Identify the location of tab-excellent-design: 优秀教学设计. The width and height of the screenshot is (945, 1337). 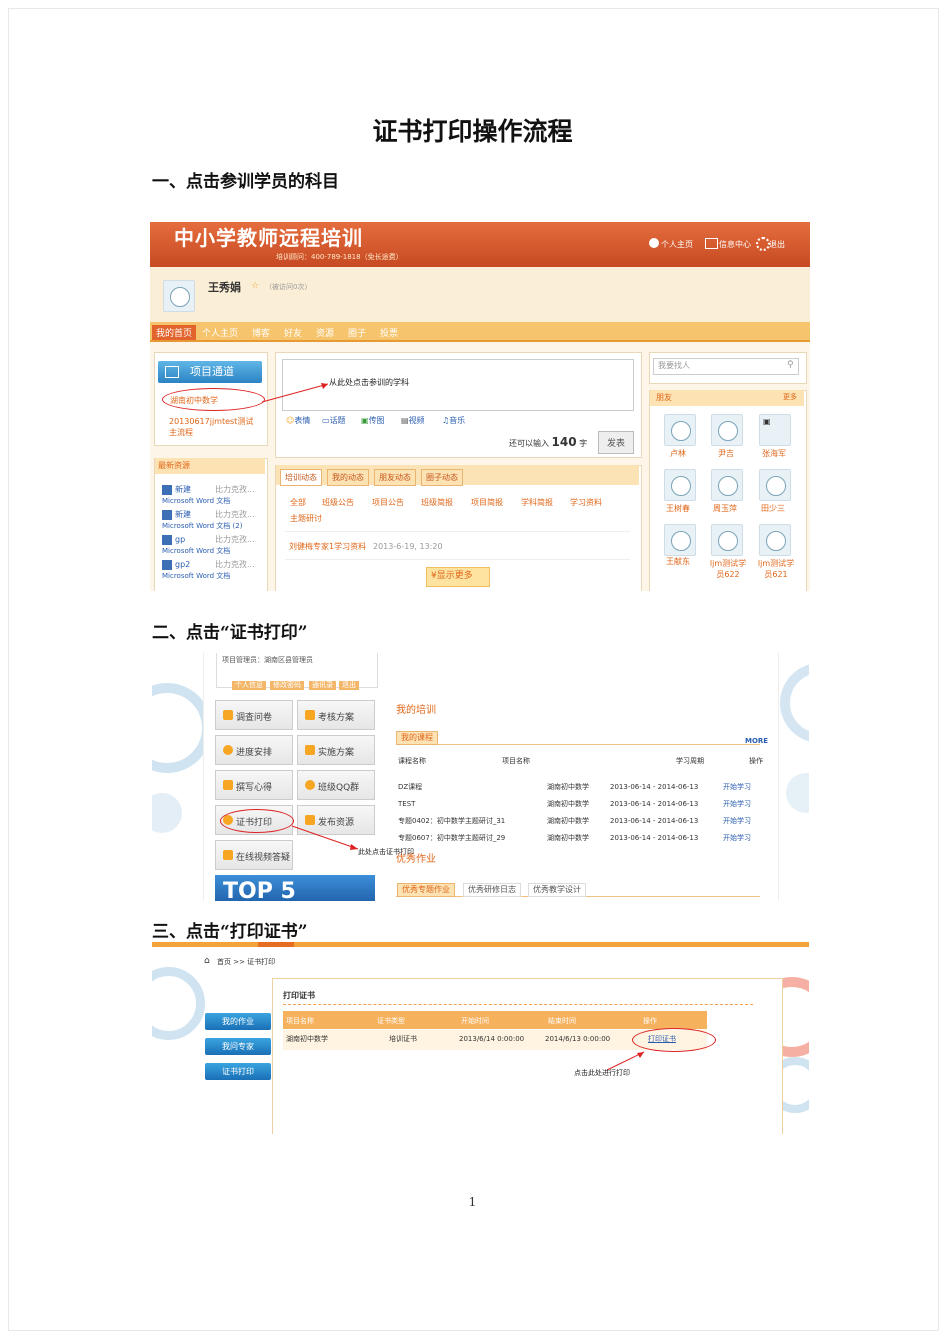
(557, 890).